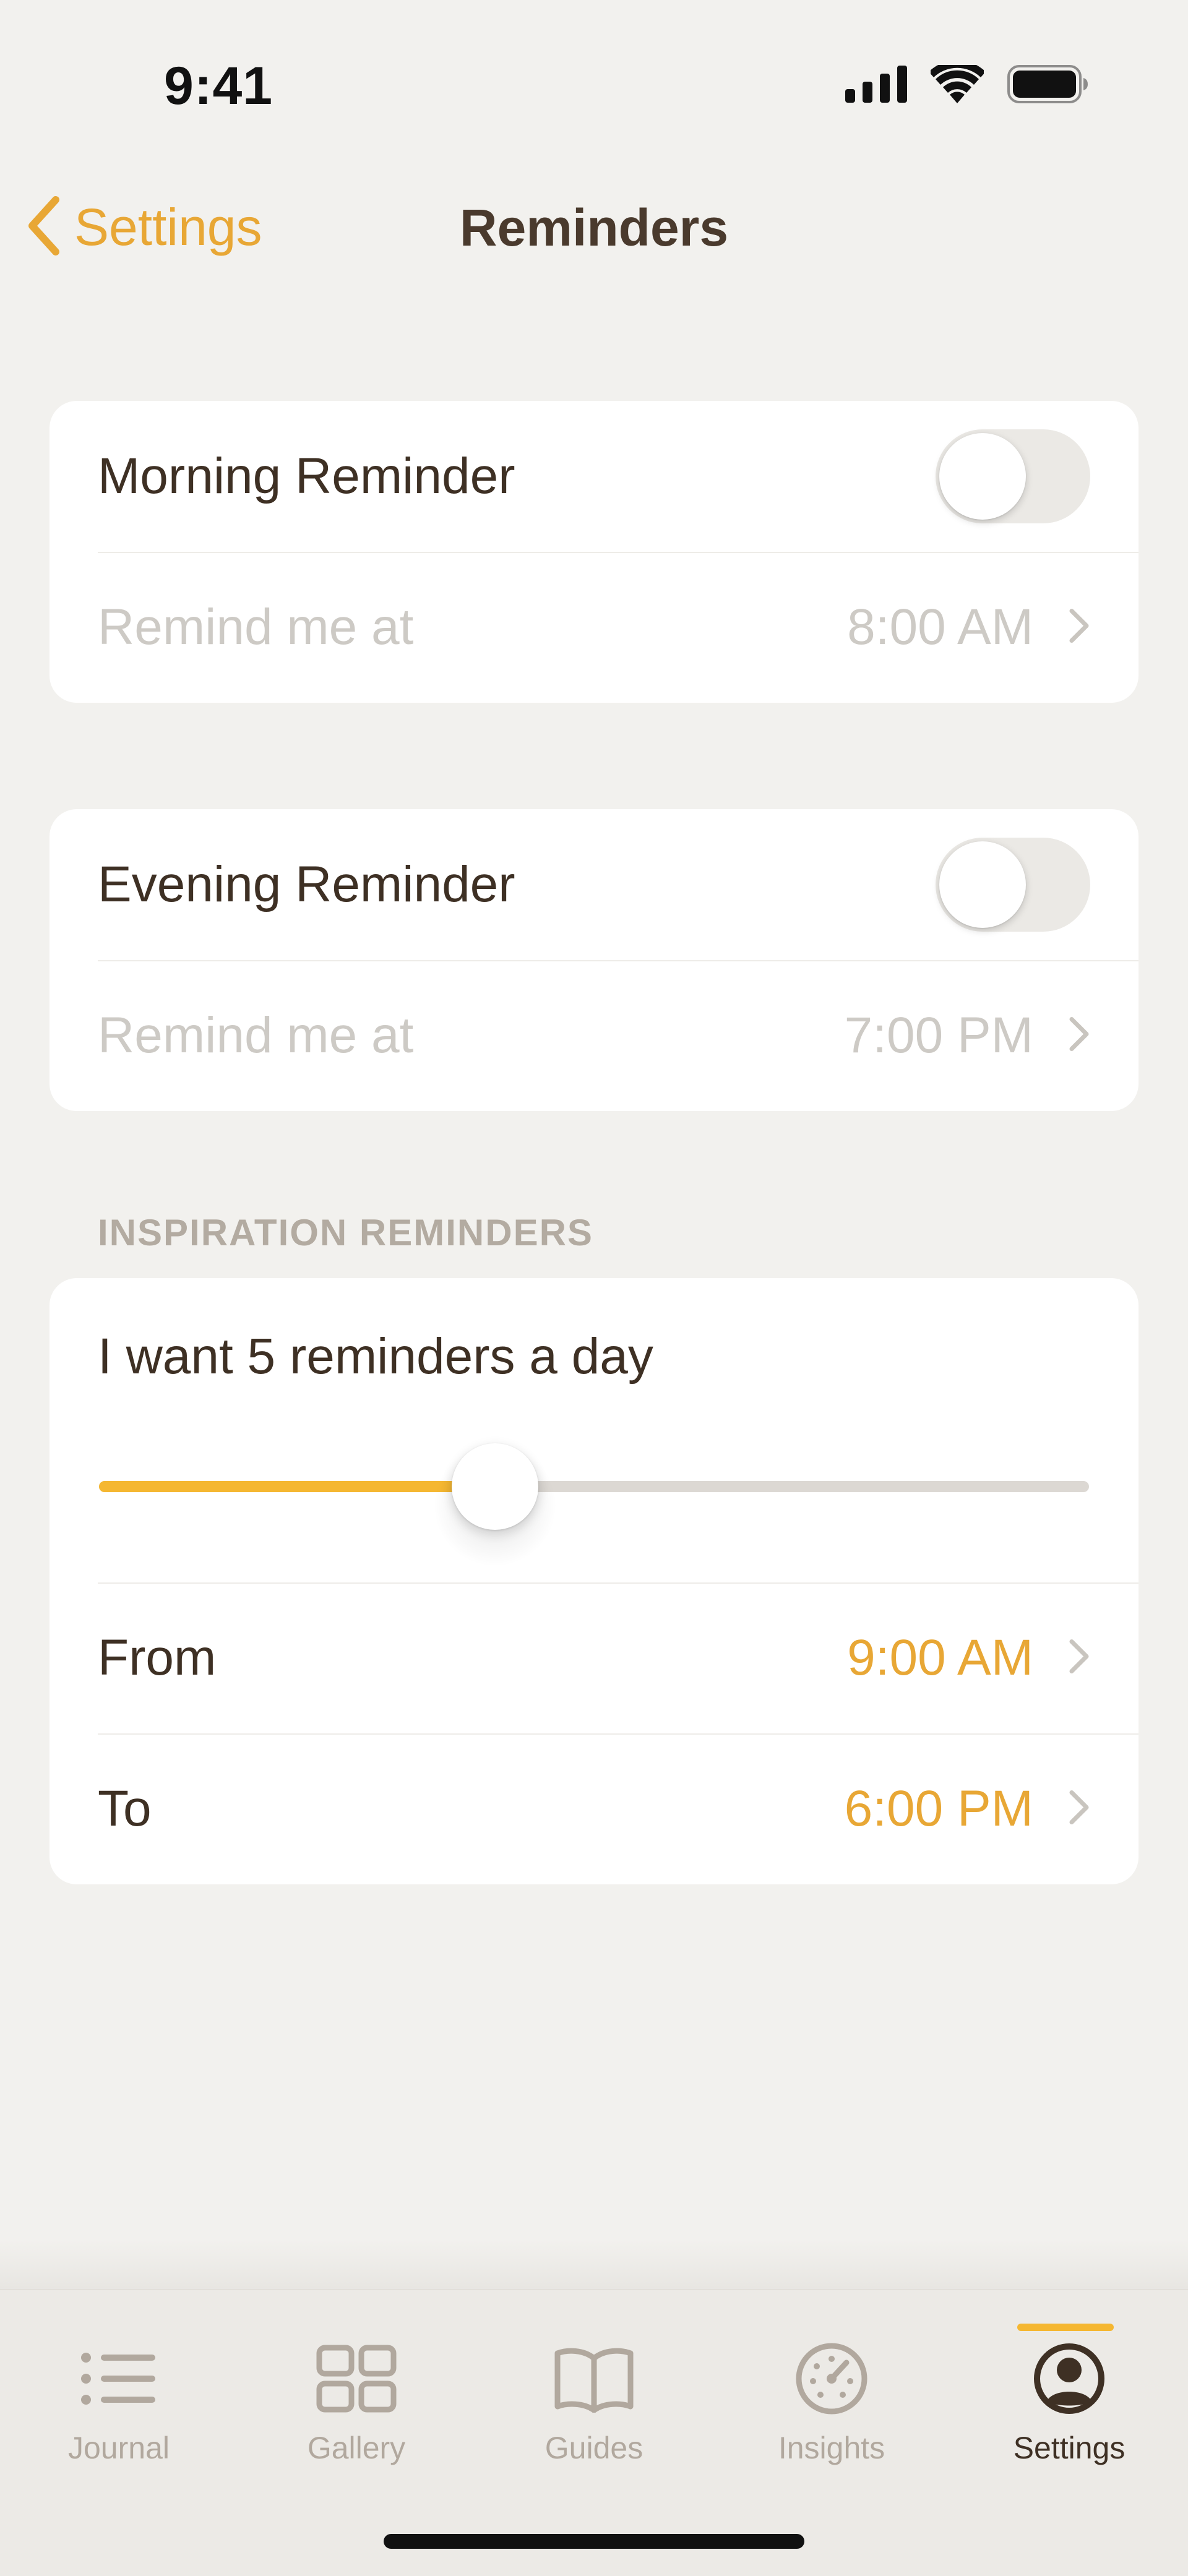 This screenshot has height=2576, width=1188. What do you see at coordinates (1069, 2448) in the screenshot?
I see `tab-label: Settings` at bounding box center [1069, 2448].